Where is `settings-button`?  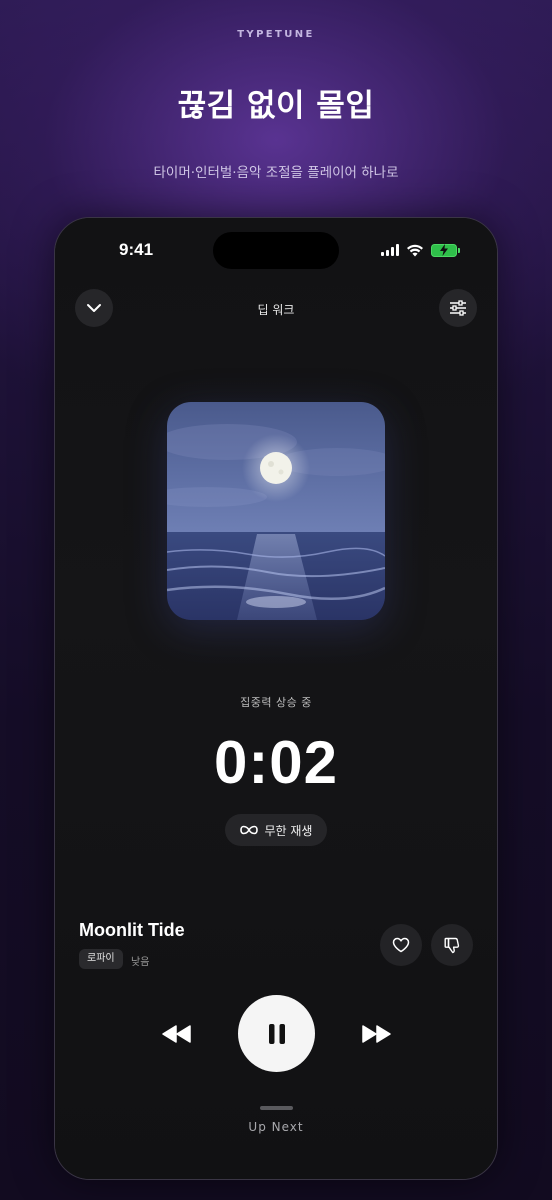
settings-button is located at coordinates (458, 308).